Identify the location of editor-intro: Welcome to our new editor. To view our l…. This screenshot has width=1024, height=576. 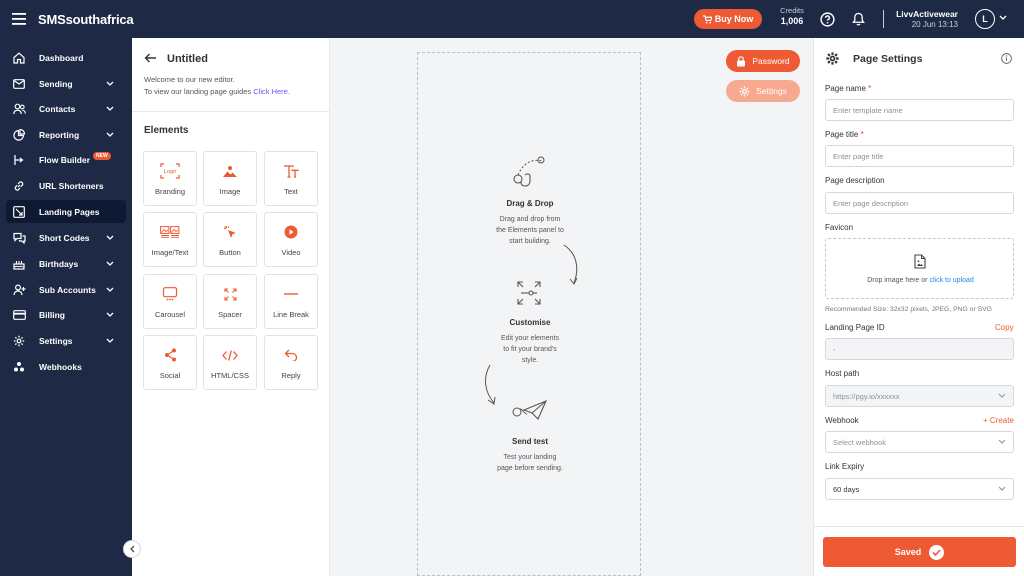
(217, 86).